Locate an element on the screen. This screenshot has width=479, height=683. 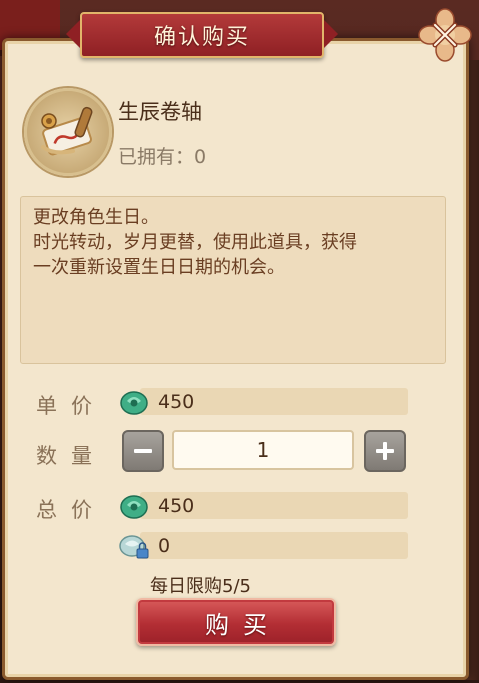
description-line-2: 时光转动，岁月更替，使用此道具，获得 is located at coordinates (195, 242).